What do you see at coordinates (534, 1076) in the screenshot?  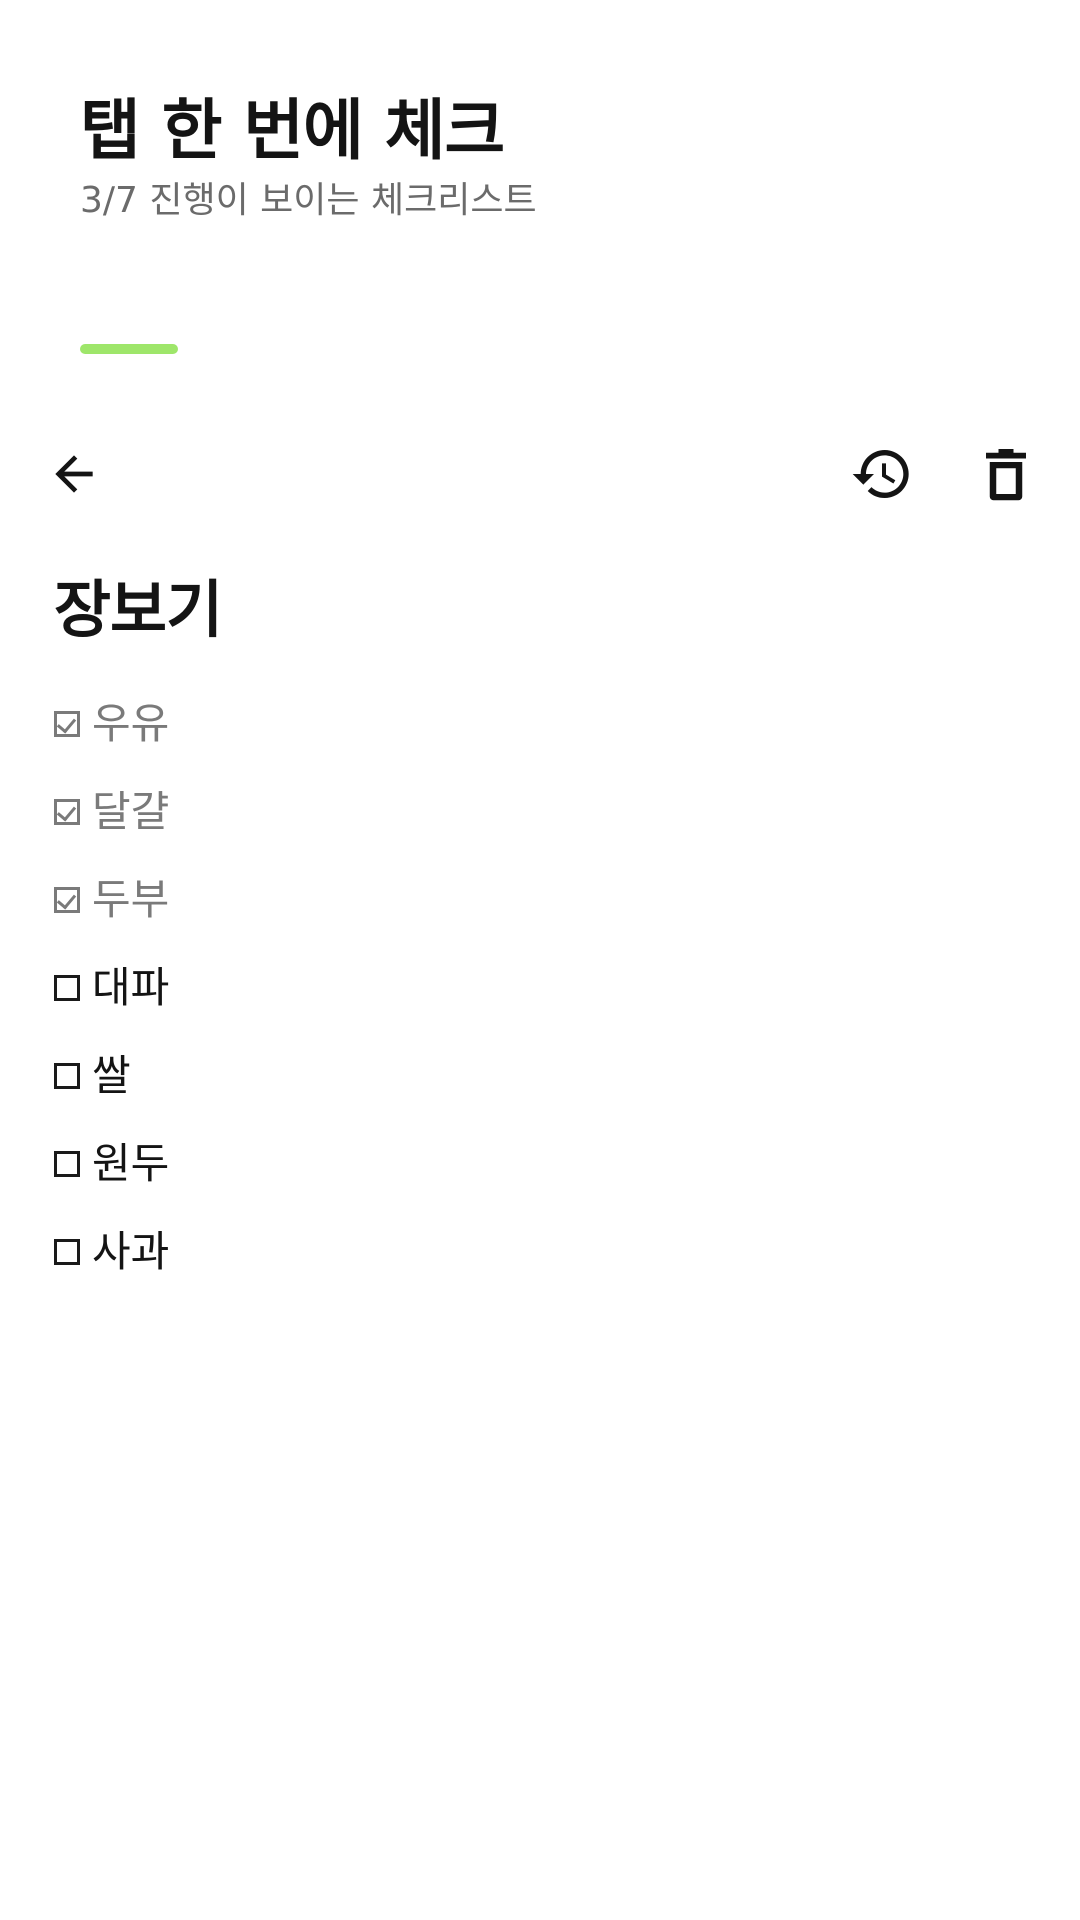 I see `checklist-item: 쌀` at bounding box center [534, 1076].